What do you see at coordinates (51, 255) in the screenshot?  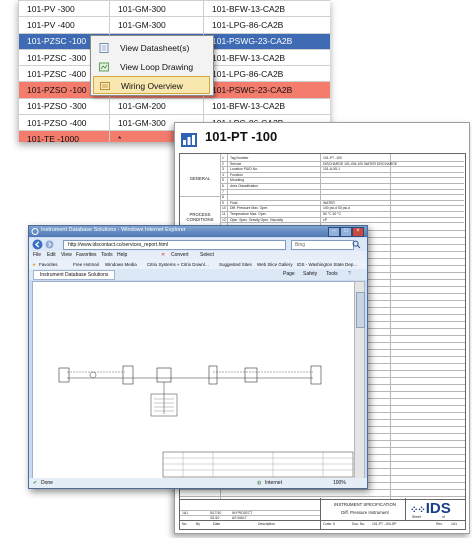 I see `menu-edit: Edit` at bounding box center [51, 255].